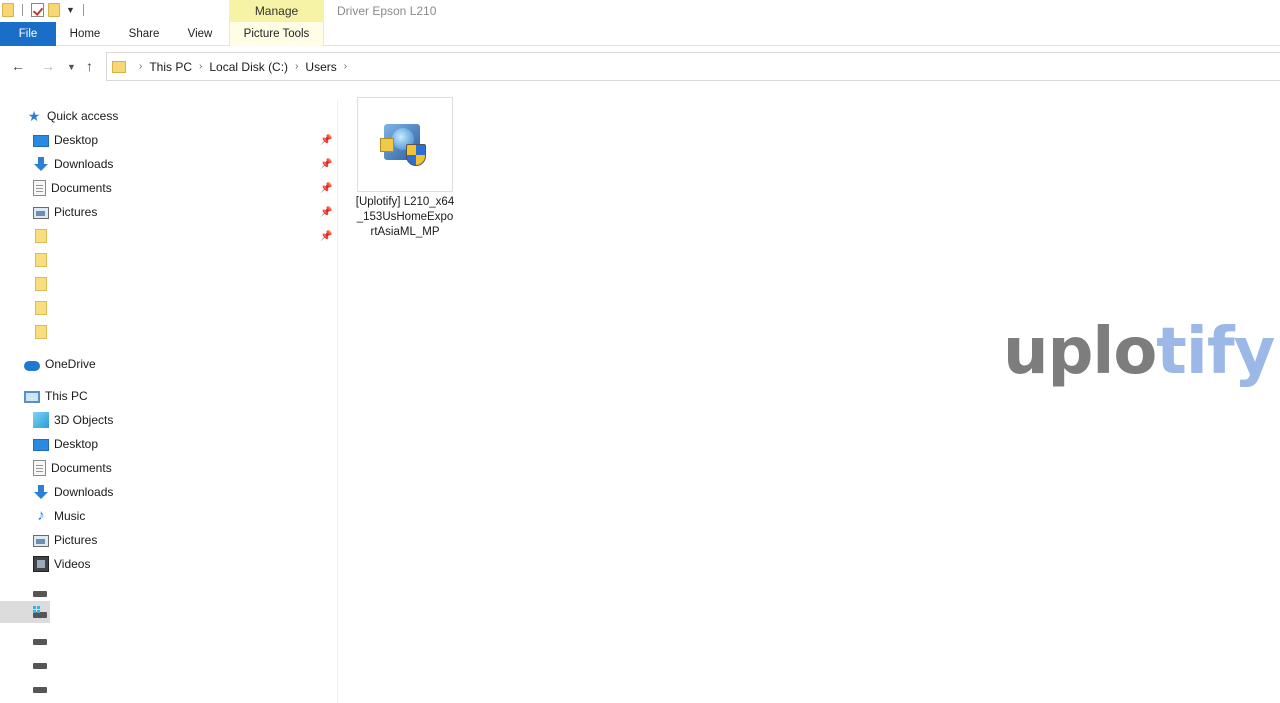 This screenshot has width=1280, height=703. I want to click on breadcrumb-users: Users, so click(320, 67).